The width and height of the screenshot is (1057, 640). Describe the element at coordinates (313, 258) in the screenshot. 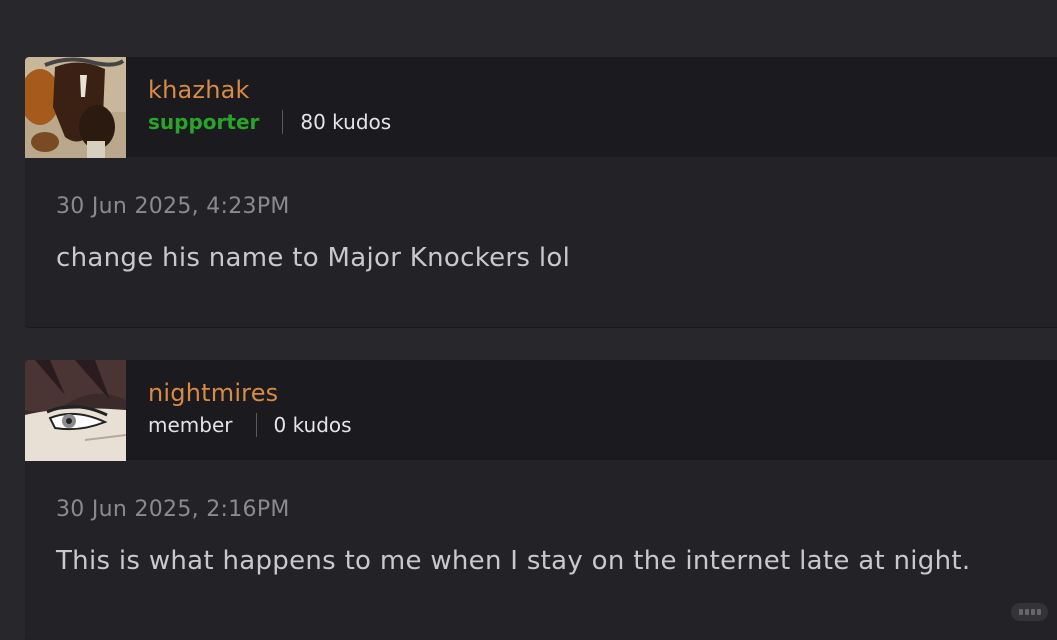

I see `comment-text: change his name to Major Knockers lol` at that location.